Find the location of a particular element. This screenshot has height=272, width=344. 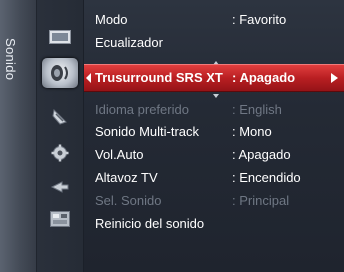

menu-item-label: Modo is located at coordinates (111, 19).